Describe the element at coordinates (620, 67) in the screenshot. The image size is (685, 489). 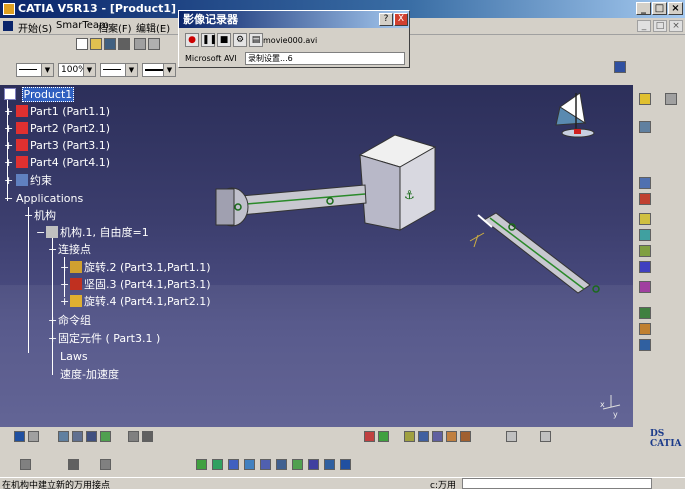
I see `swap-visible-icon` at that location.